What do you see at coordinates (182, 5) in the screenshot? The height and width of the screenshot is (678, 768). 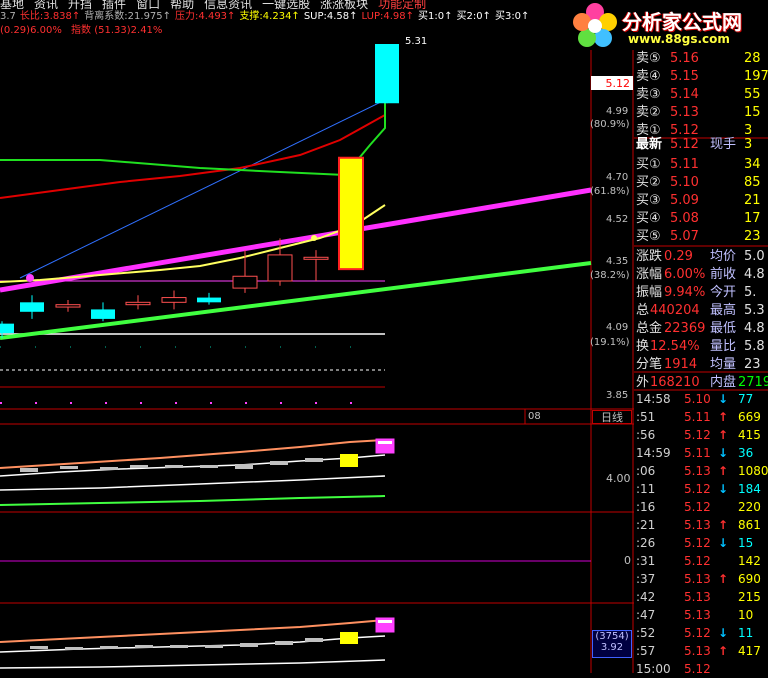 I see `menu-item-5: 帮助` at bounding box center [182, 5].